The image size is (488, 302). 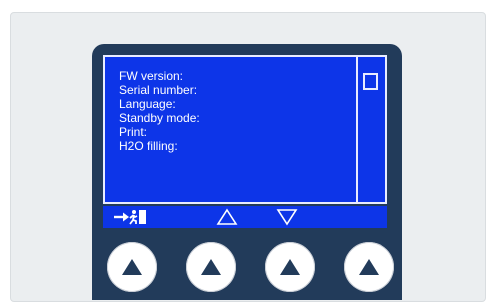 I want to click on softkey-exit, so click(x=131, y=217).